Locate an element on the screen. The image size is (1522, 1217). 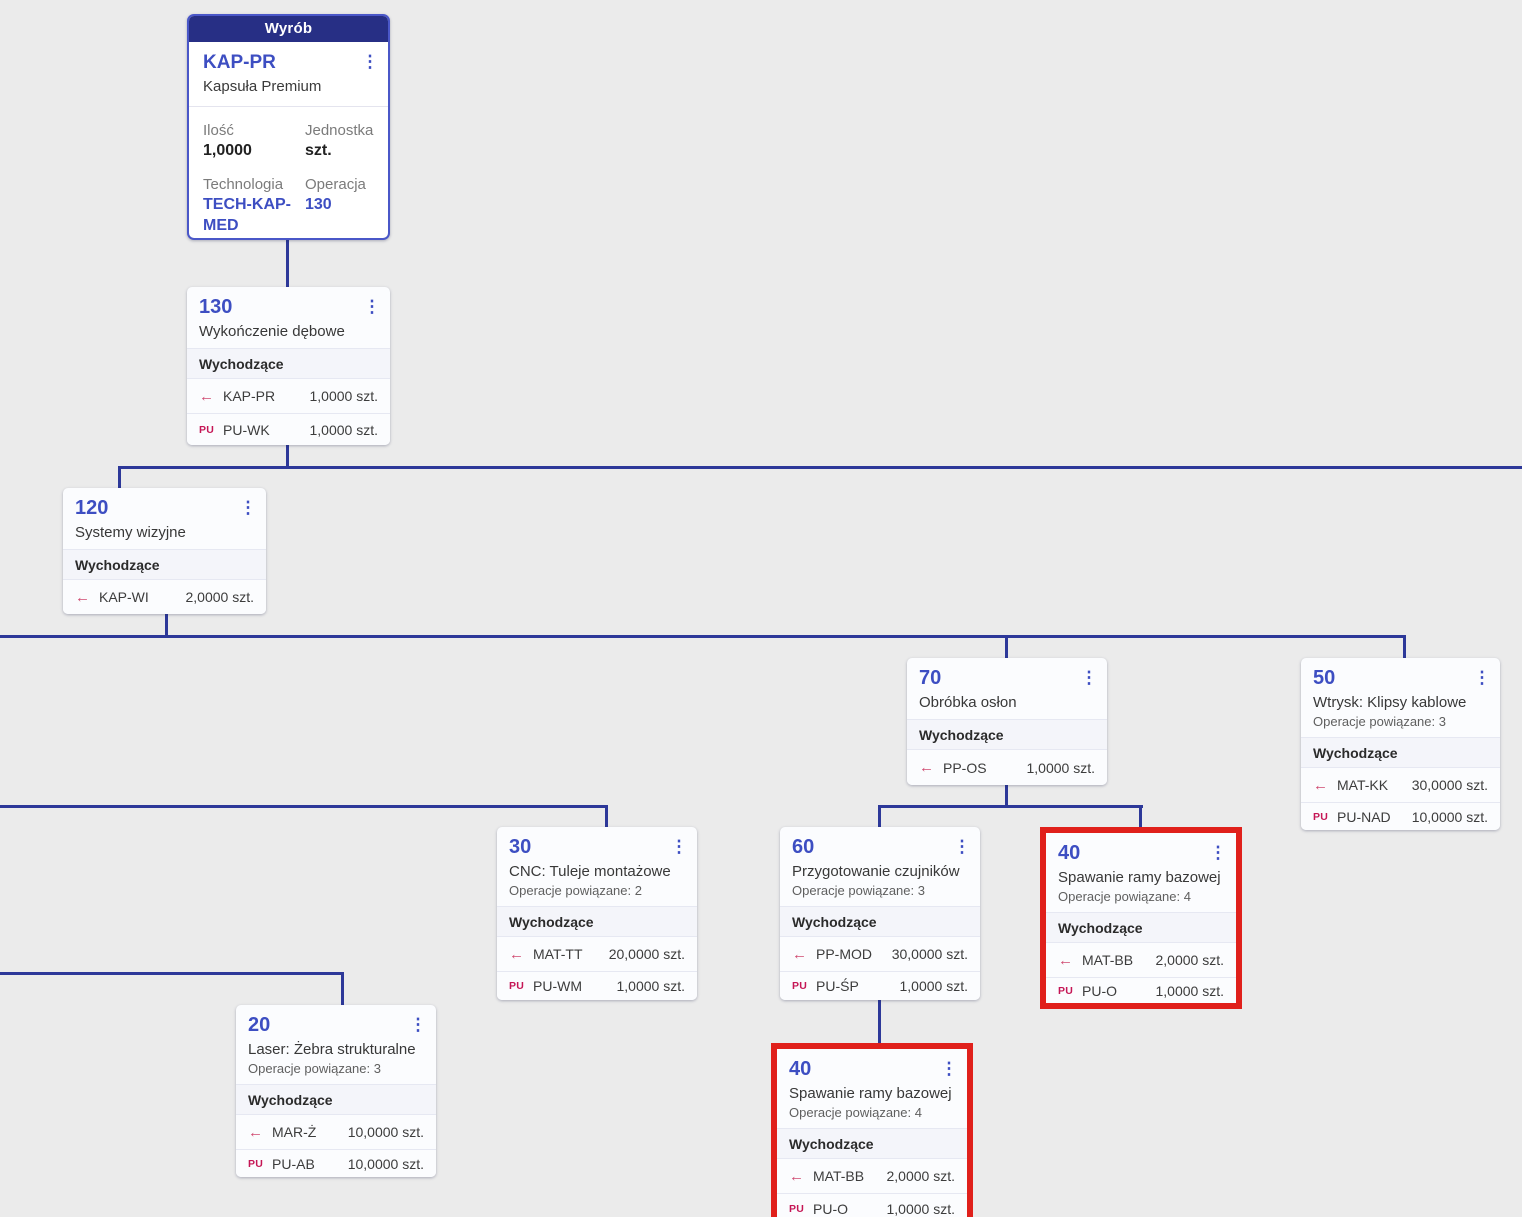
material-row: PU PU-ŚP 1,0000 szt. is located at coordinates (880, 985).